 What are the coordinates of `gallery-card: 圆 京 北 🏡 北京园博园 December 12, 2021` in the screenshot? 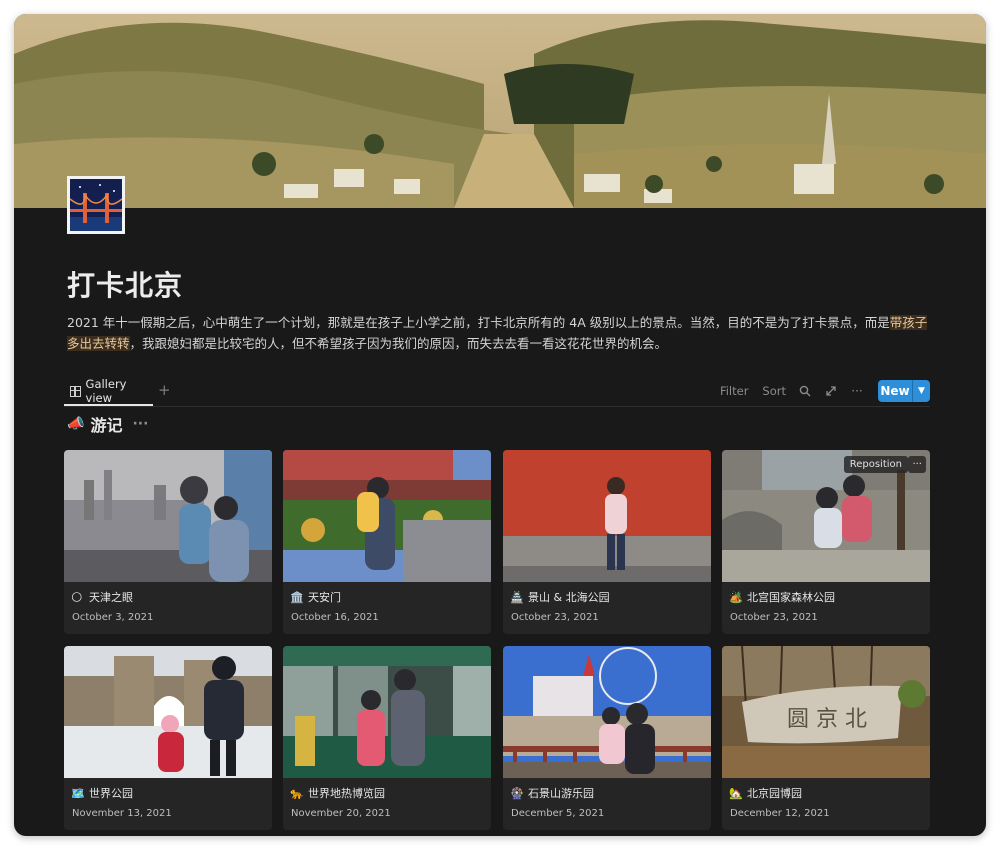 It's located at (826, 738).